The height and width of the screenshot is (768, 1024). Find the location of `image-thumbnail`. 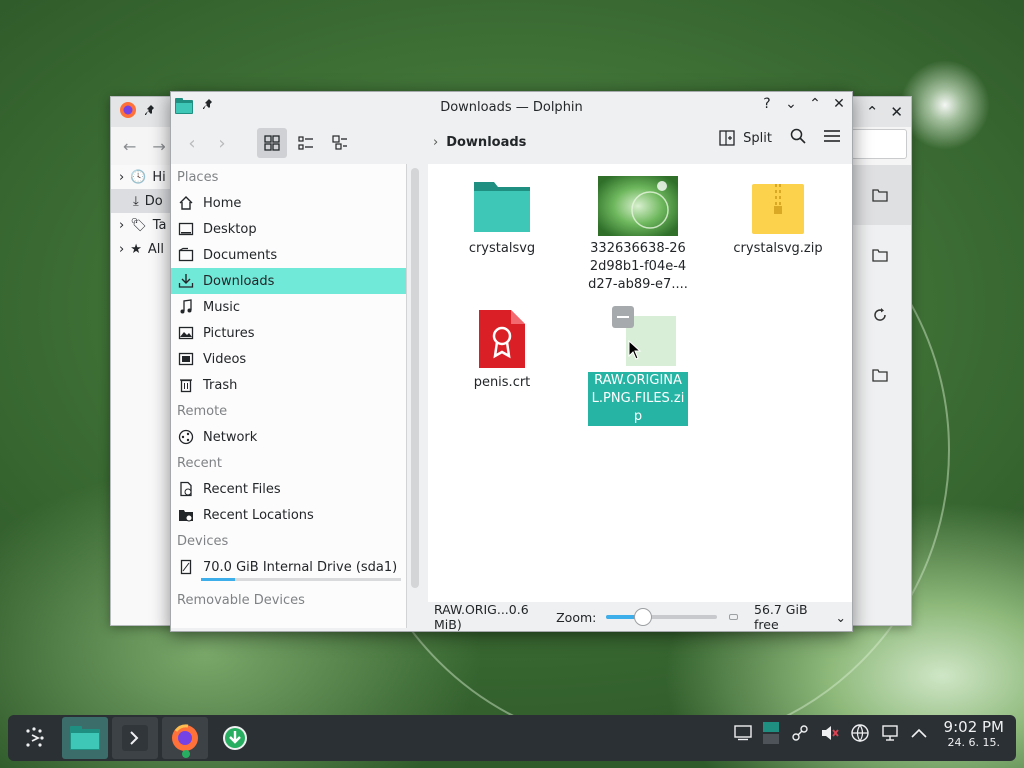

image-thumbnail is located at coordinates (638, 206).